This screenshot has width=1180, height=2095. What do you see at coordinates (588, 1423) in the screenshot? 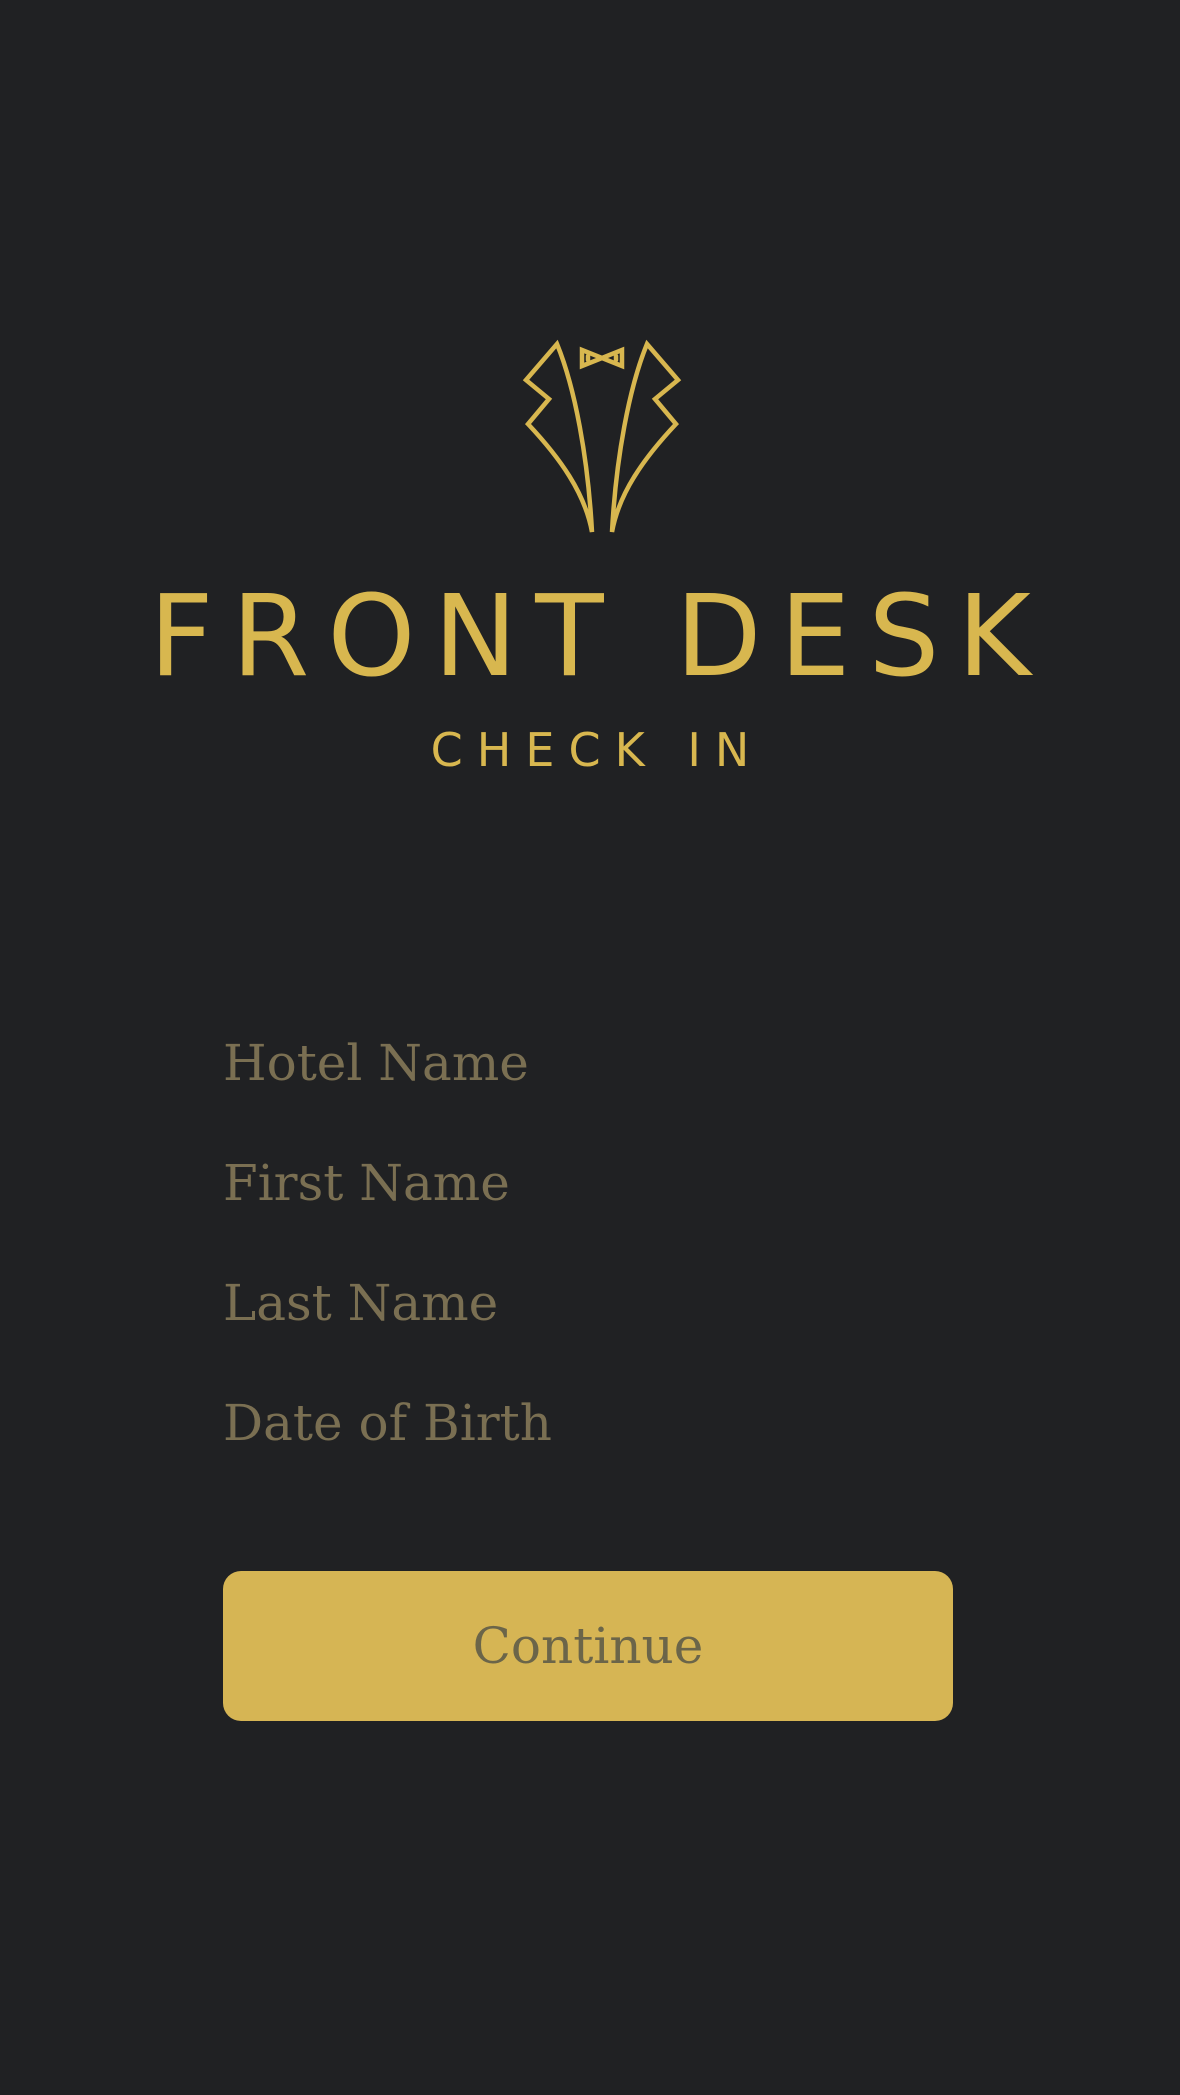
I see `date-of-birth-input` at bounding box center [588, 1423].